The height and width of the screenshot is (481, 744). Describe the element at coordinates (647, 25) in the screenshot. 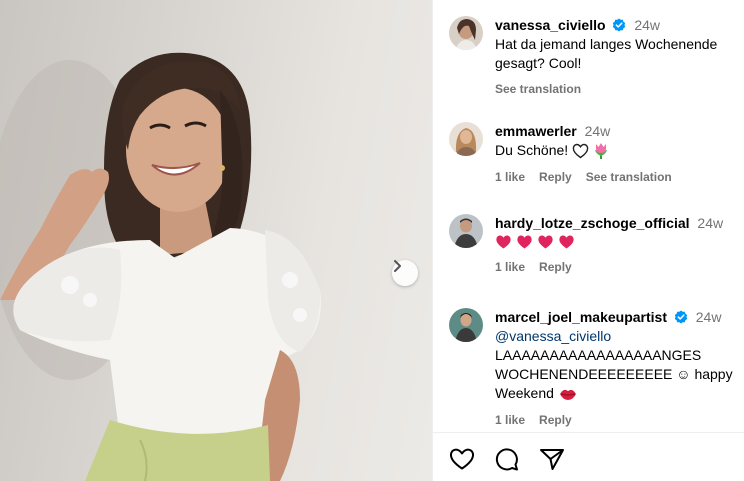

I see `caption-timestamp: 24w` at that location.